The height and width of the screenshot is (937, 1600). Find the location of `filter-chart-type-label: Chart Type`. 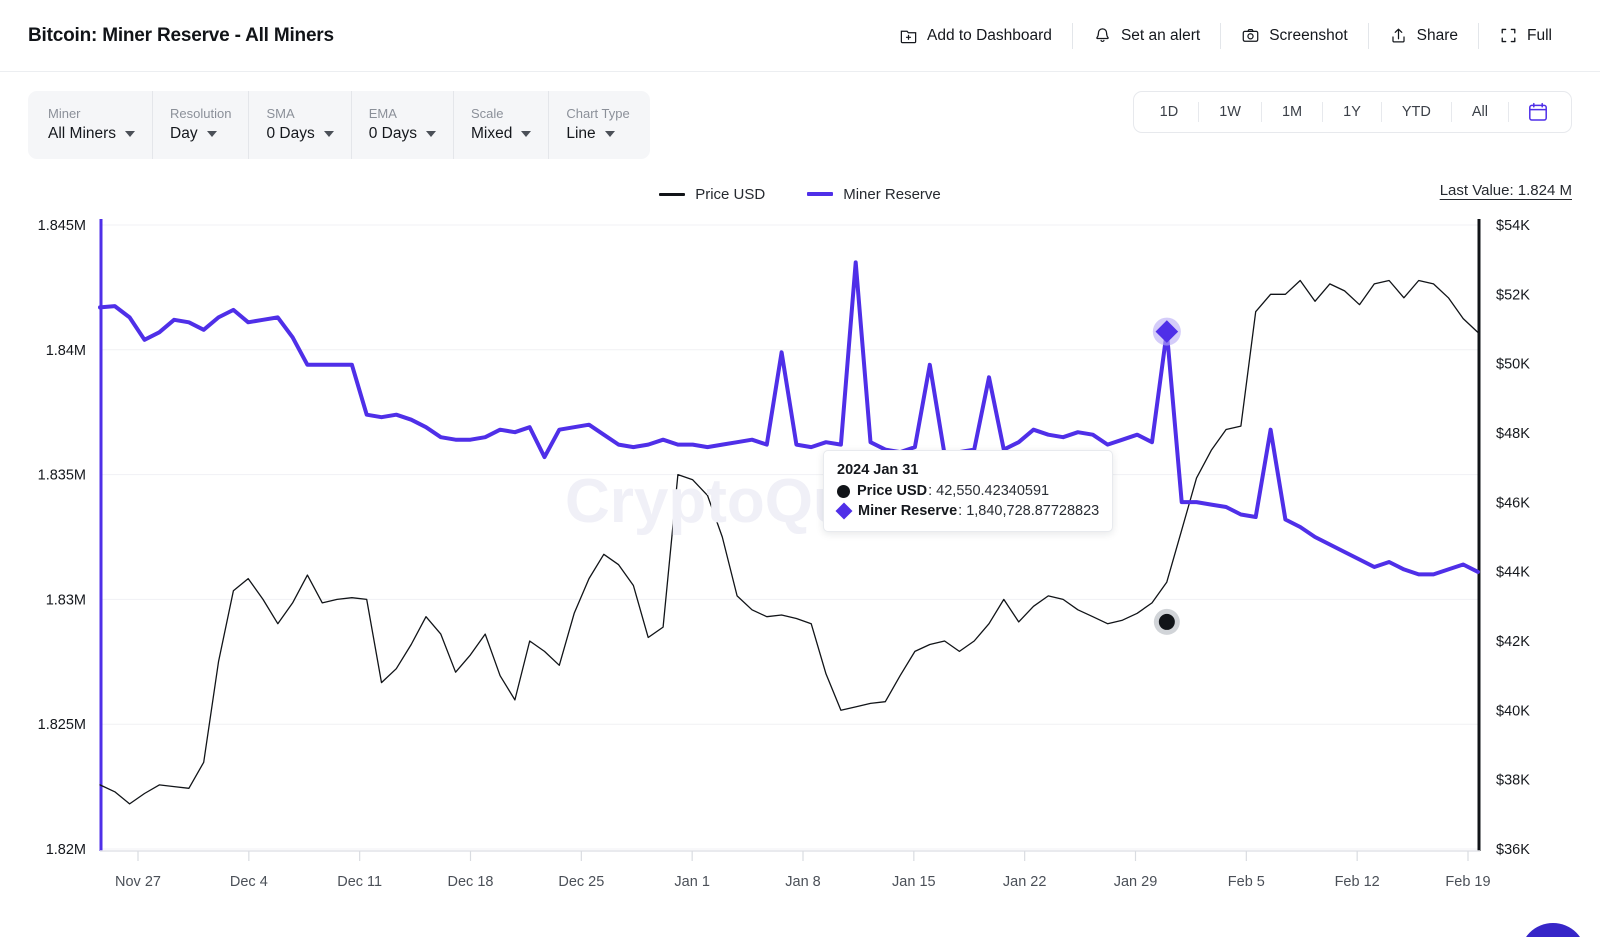

filter-chart-type-label: Chart Type is located at coordinates (598, 113).